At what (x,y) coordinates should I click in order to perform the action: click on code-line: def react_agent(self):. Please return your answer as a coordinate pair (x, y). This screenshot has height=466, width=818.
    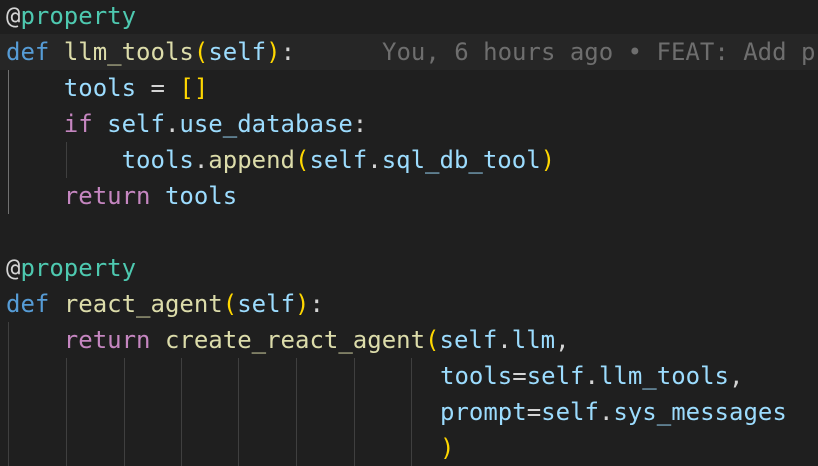
    Looking at the image, I should click on (165, 304).